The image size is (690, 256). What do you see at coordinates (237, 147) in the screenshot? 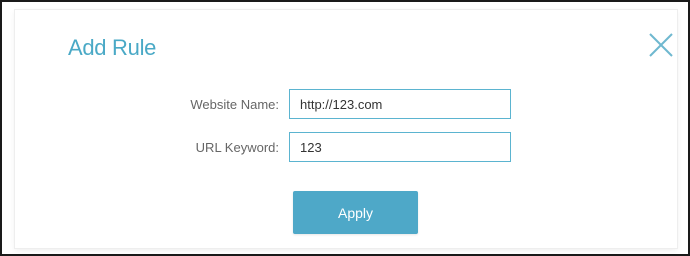
I see `url-keyword-label: URL Keyword:` at bounding box center [237, 147].